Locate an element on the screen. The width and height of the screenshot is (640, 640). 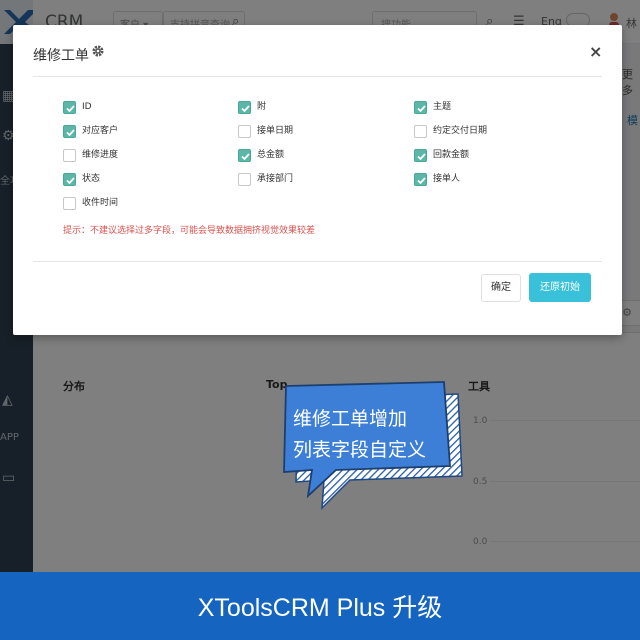
callout-bubble: 维修工单增加 列表字段自定义 is located at coordinates (373, 445).